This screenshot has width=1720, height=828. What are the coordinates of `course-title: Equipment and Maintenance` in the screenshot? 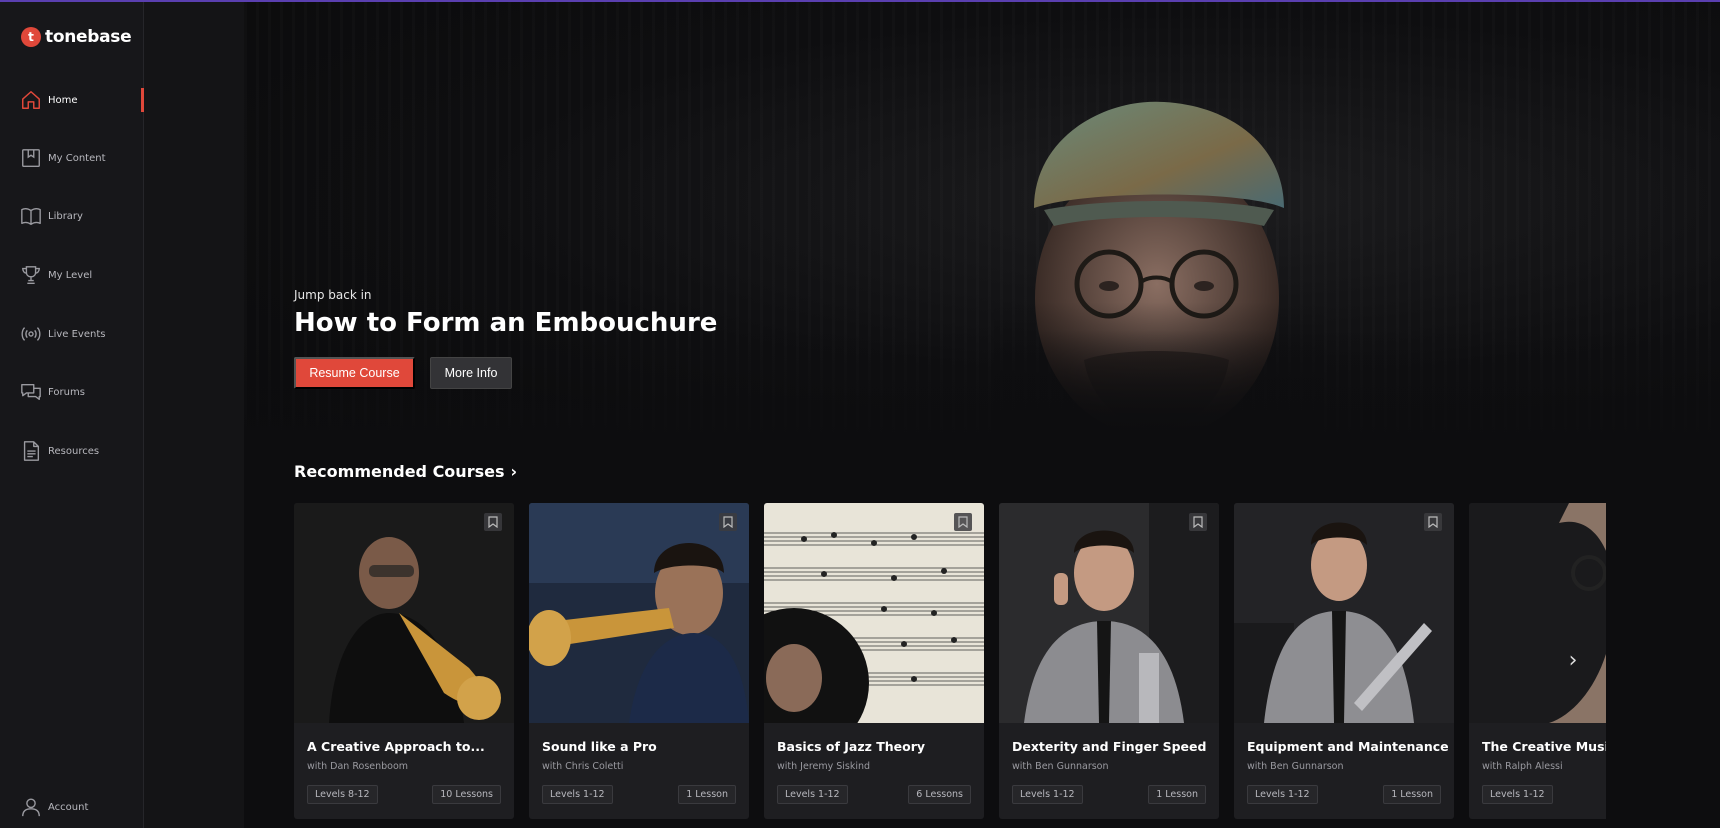 It's located at (1348, 746).